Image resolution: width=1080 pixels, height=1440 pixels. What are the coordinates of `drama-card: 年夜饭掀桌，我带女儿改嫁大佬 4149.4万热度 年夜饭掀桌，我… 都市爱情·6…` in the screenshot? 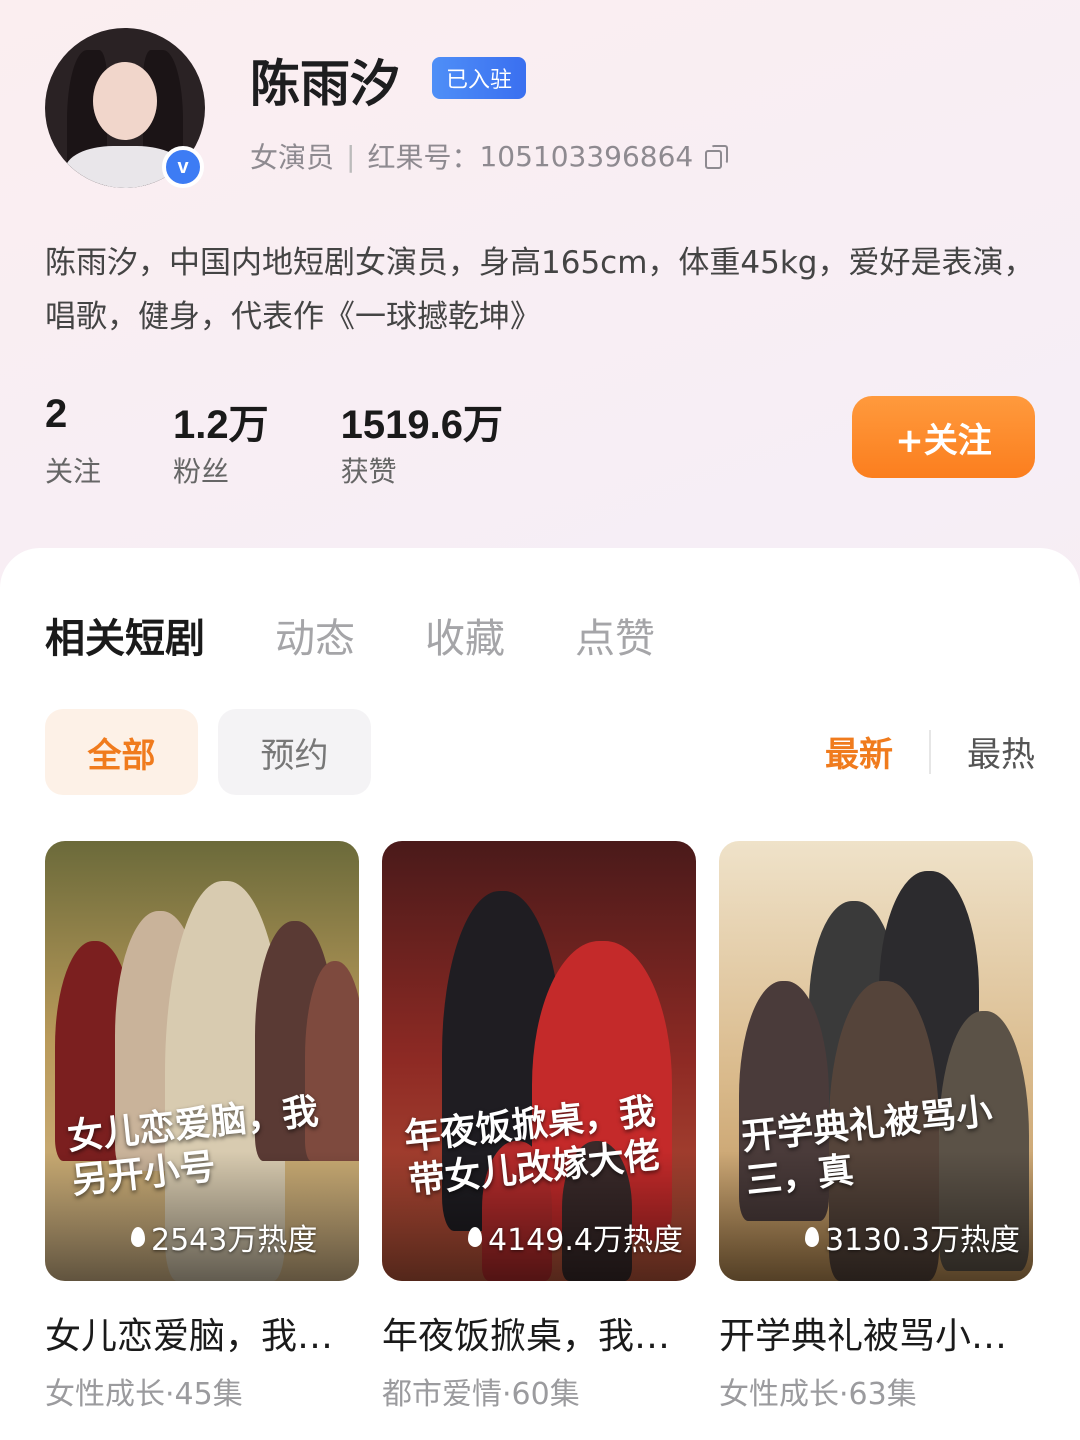 It's located at (539, 1127).